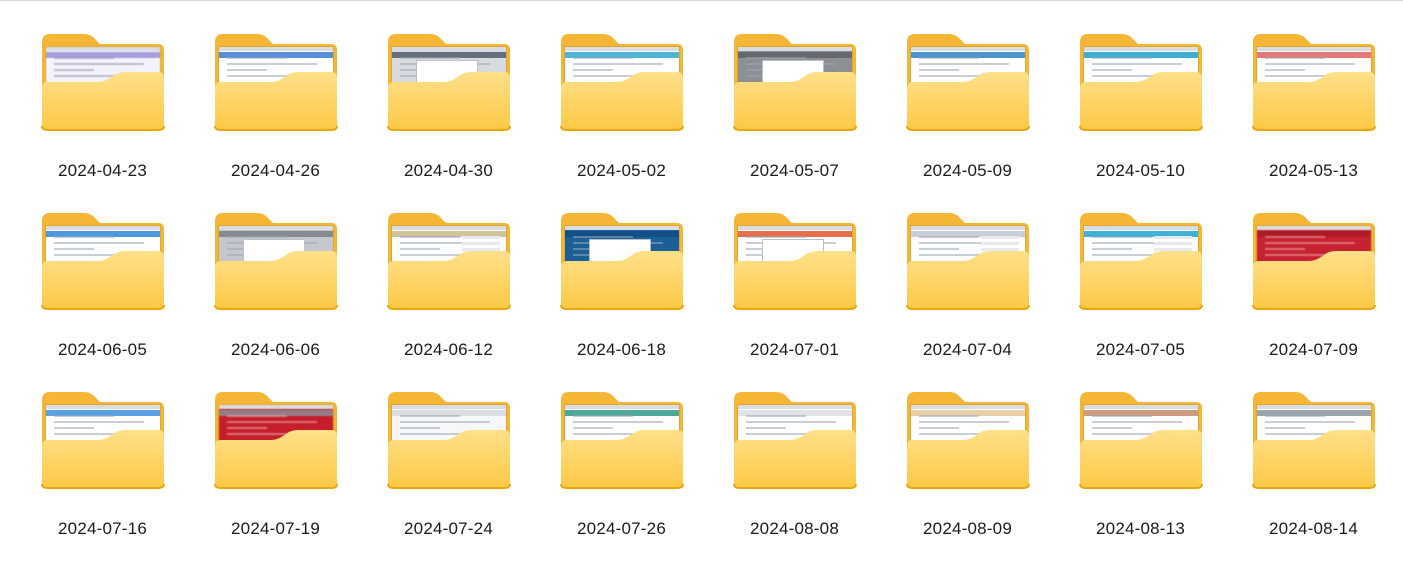  What do you see at coordinates (1140, 170) in the screenshot?
I see `folder-name: 2024-05-10` at bounding box center [1140, 170].